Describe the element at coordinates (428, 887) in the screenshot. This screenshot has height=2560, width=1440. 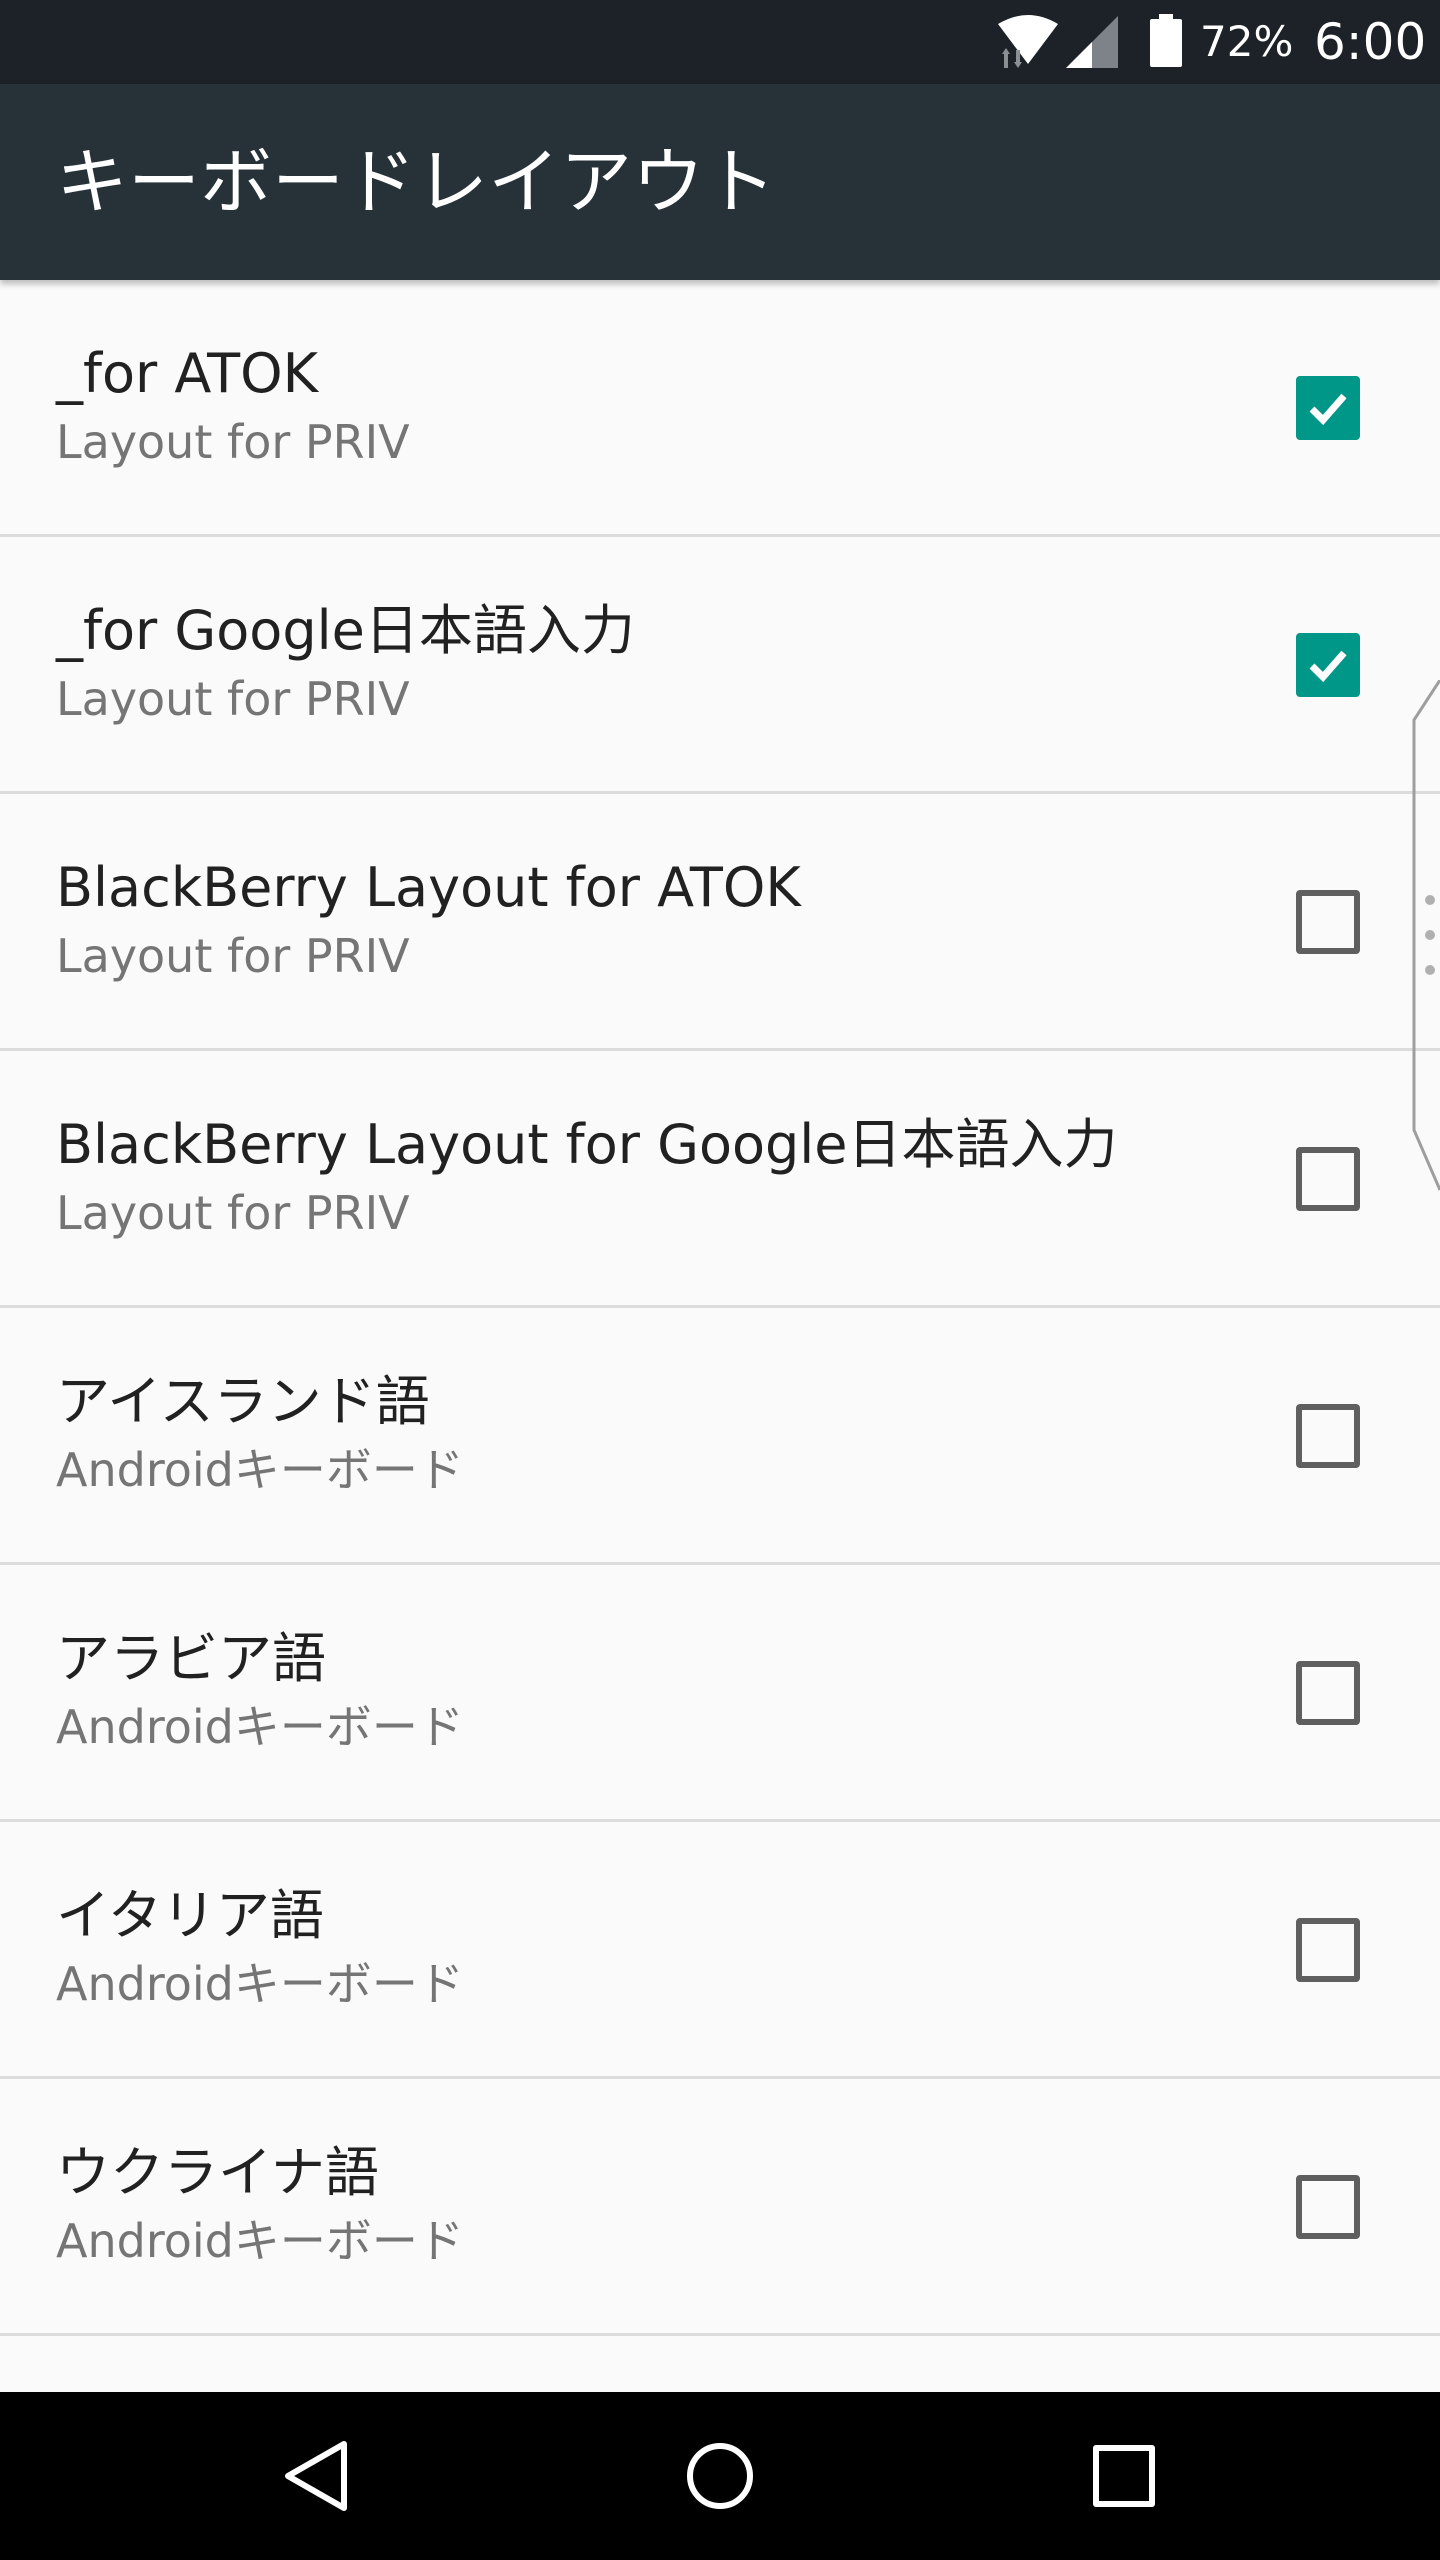
I see `list-item-label: BlackBerry Layout for ATOK` at that location.